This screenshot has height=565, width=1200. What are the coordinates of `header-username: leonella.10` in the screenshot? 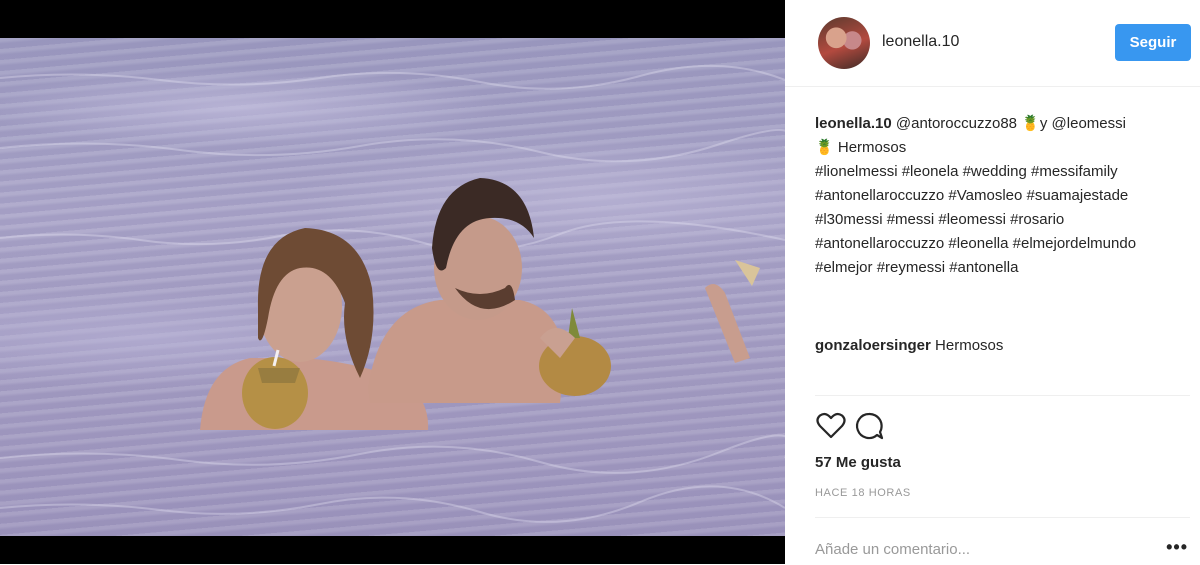 It's located at (920, 42).